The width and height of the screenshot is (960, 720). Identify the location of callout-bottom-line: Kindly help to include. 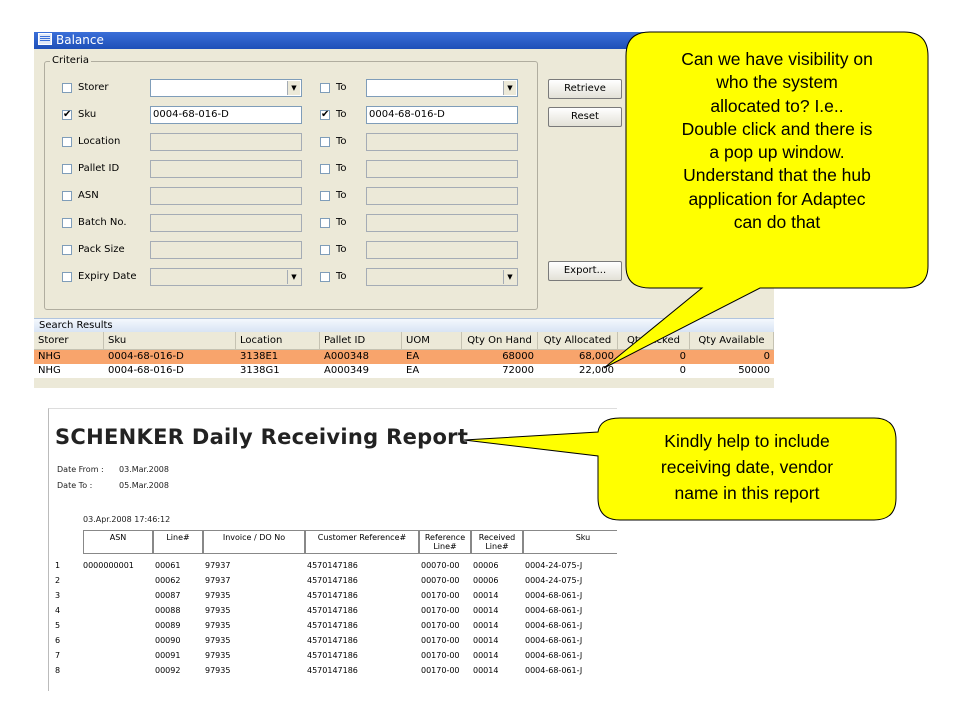
(747, 441).